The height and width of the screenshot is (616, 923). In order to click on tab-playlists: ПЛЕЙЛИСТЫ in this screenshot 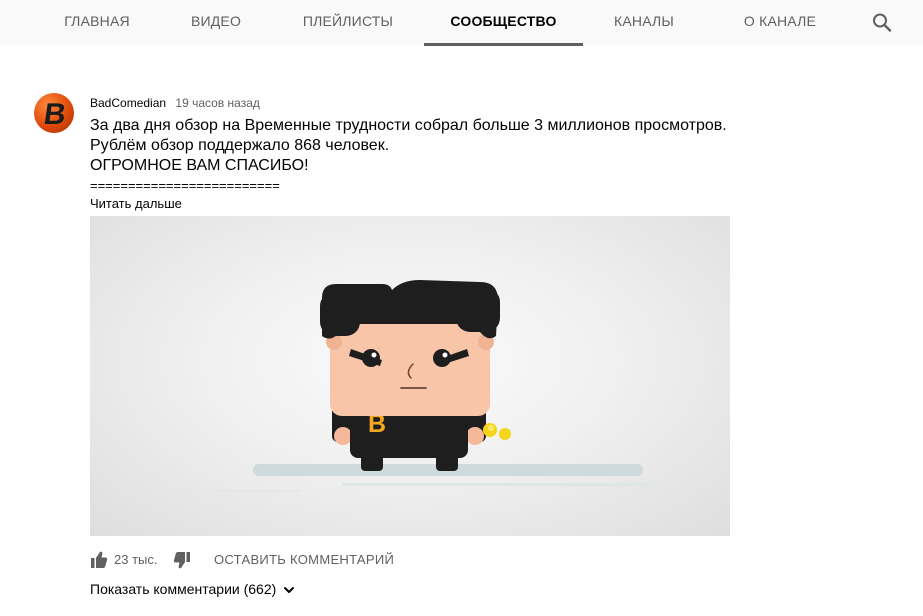, I will do `click(348, 23)`.